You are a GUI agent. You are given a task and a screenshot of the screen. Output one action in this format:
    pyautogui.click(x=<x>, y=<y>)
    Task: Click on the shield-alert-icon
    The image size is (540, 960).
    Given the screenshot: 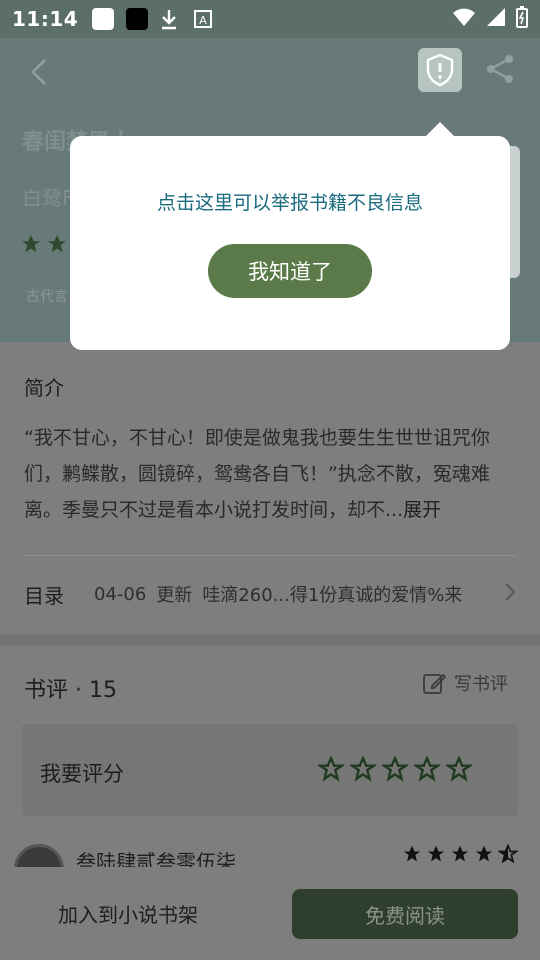 What is the action you would take?
    pyautogui.click(x=440, y=70)
    